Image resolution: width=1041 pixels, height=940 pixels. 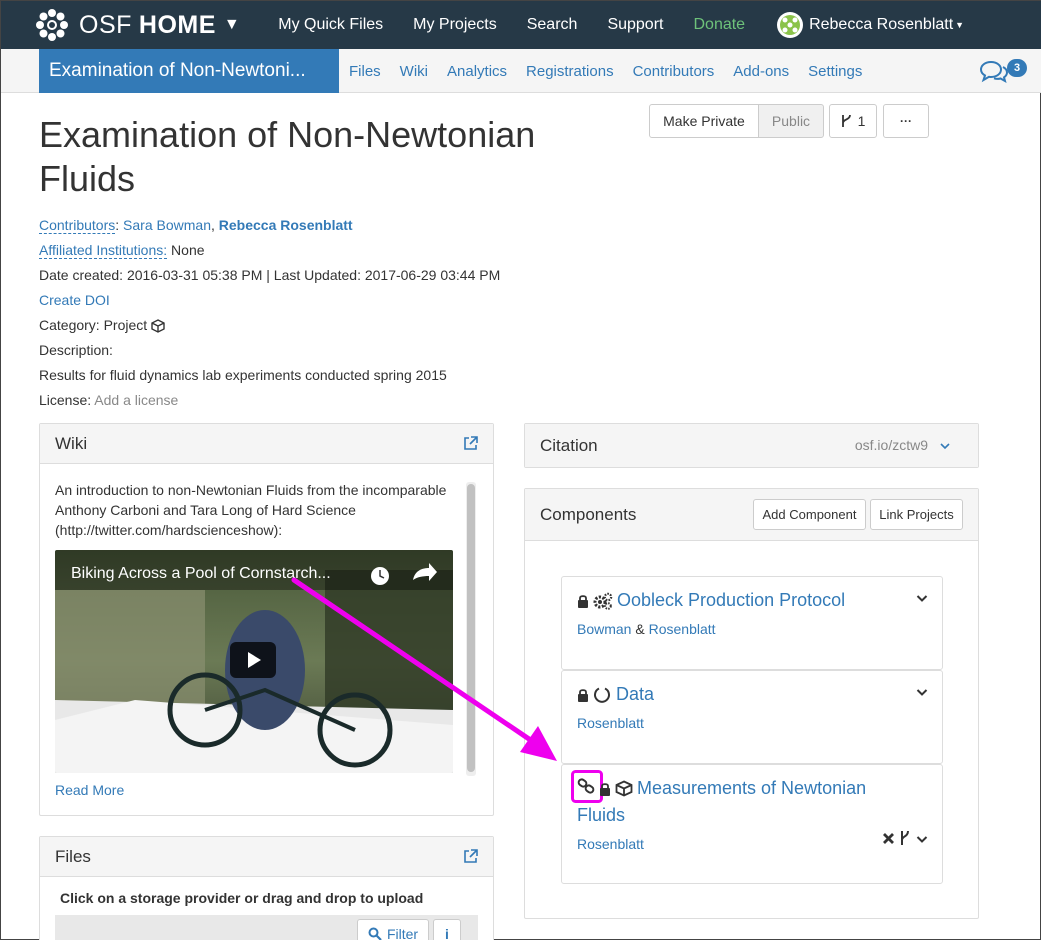 I want to click on remove-icon, so click(x=888, y=838).